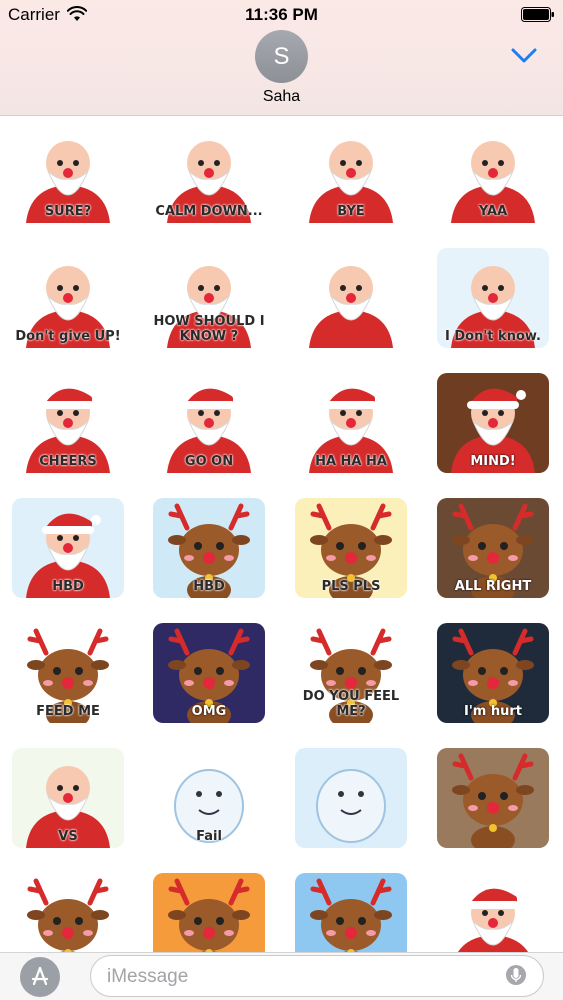  Describe the element at coordinates (516, 977) in the screenshot. I see `microphone-icon` at that location.